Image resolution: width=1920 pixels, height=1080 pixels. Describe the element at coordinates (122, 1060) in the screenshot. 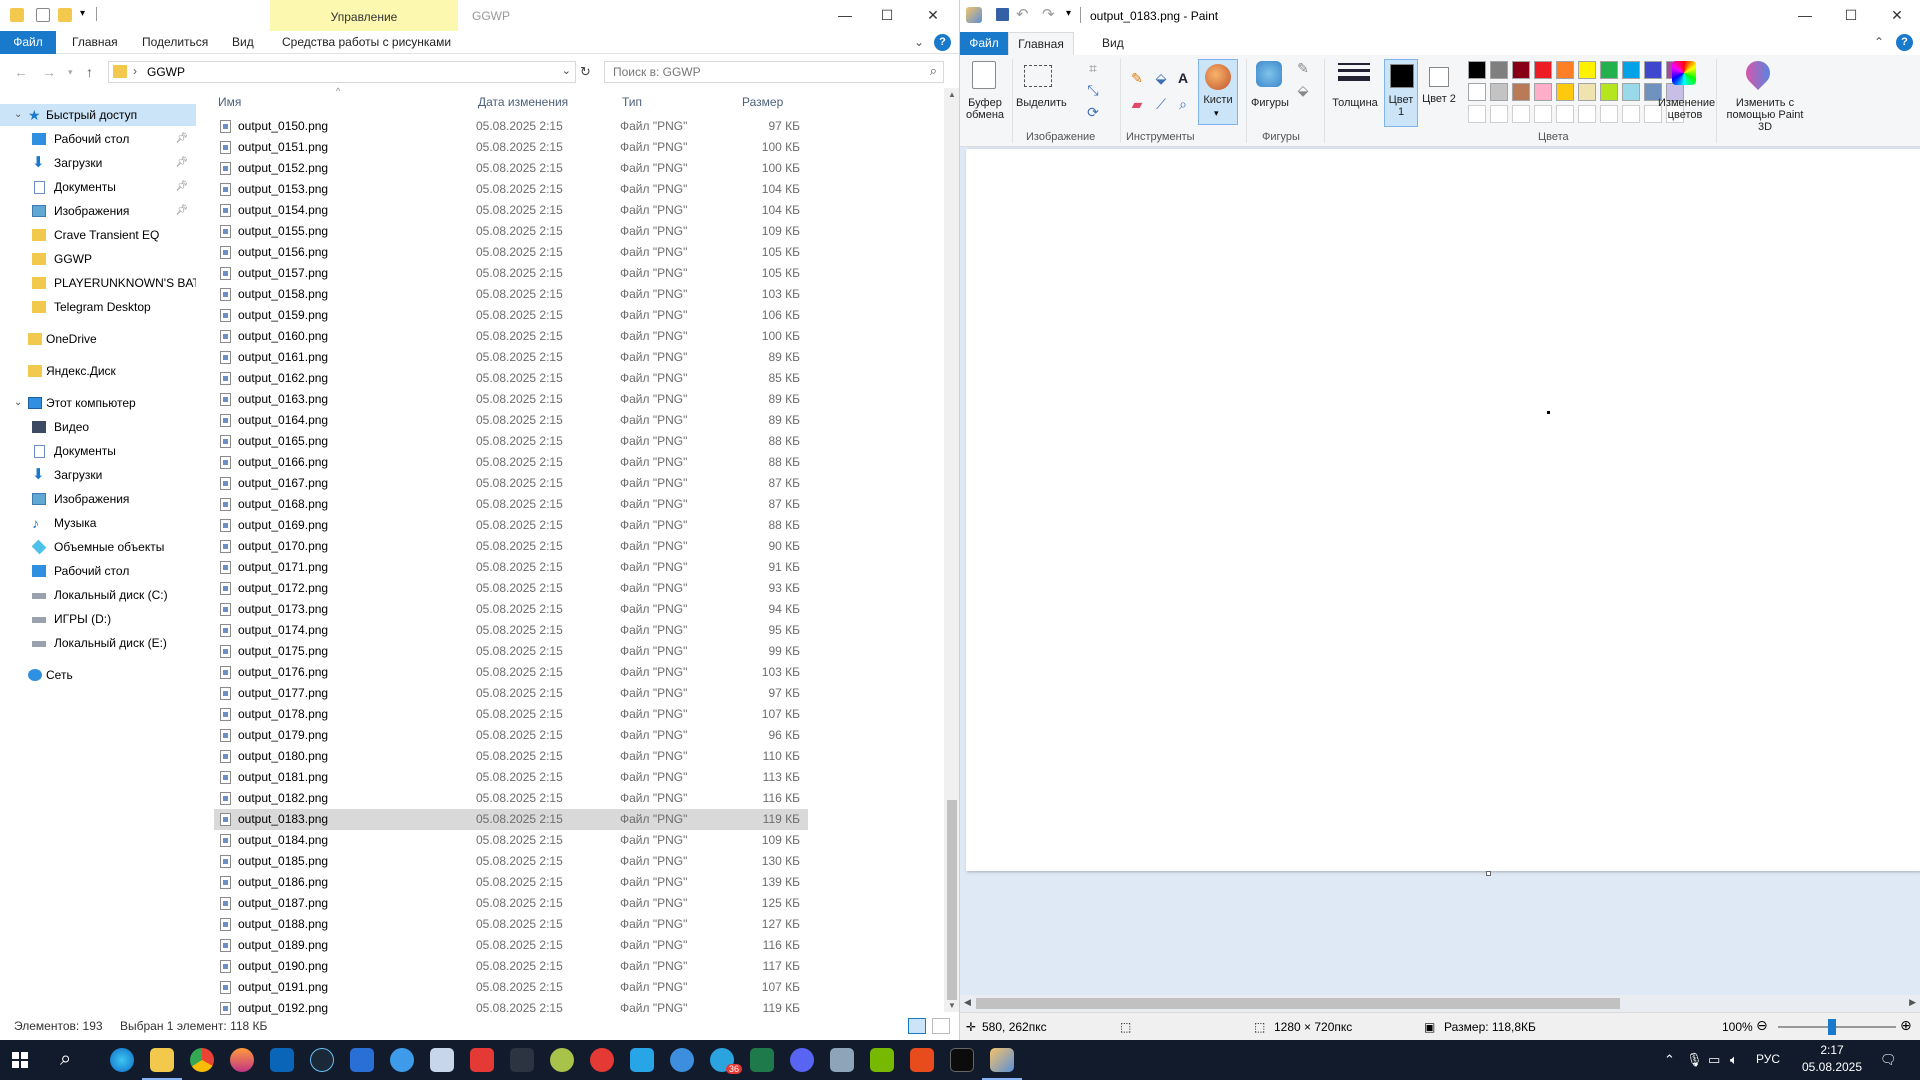

I see `edge-icon` at that location.